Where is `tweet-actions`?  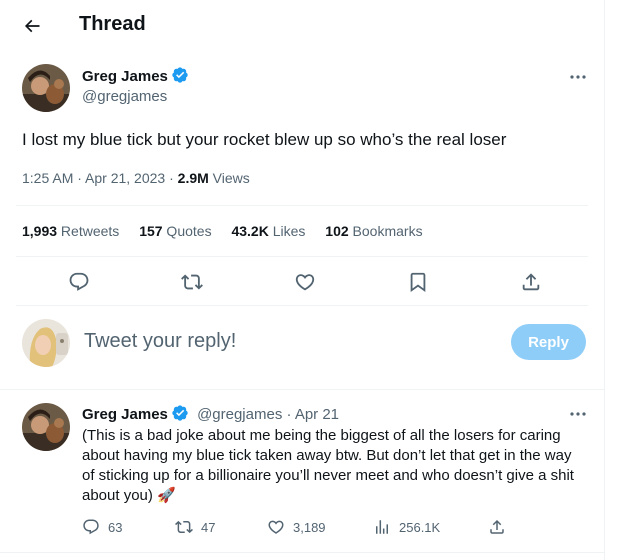 tweet-actions is located at coordinates (302, 283).